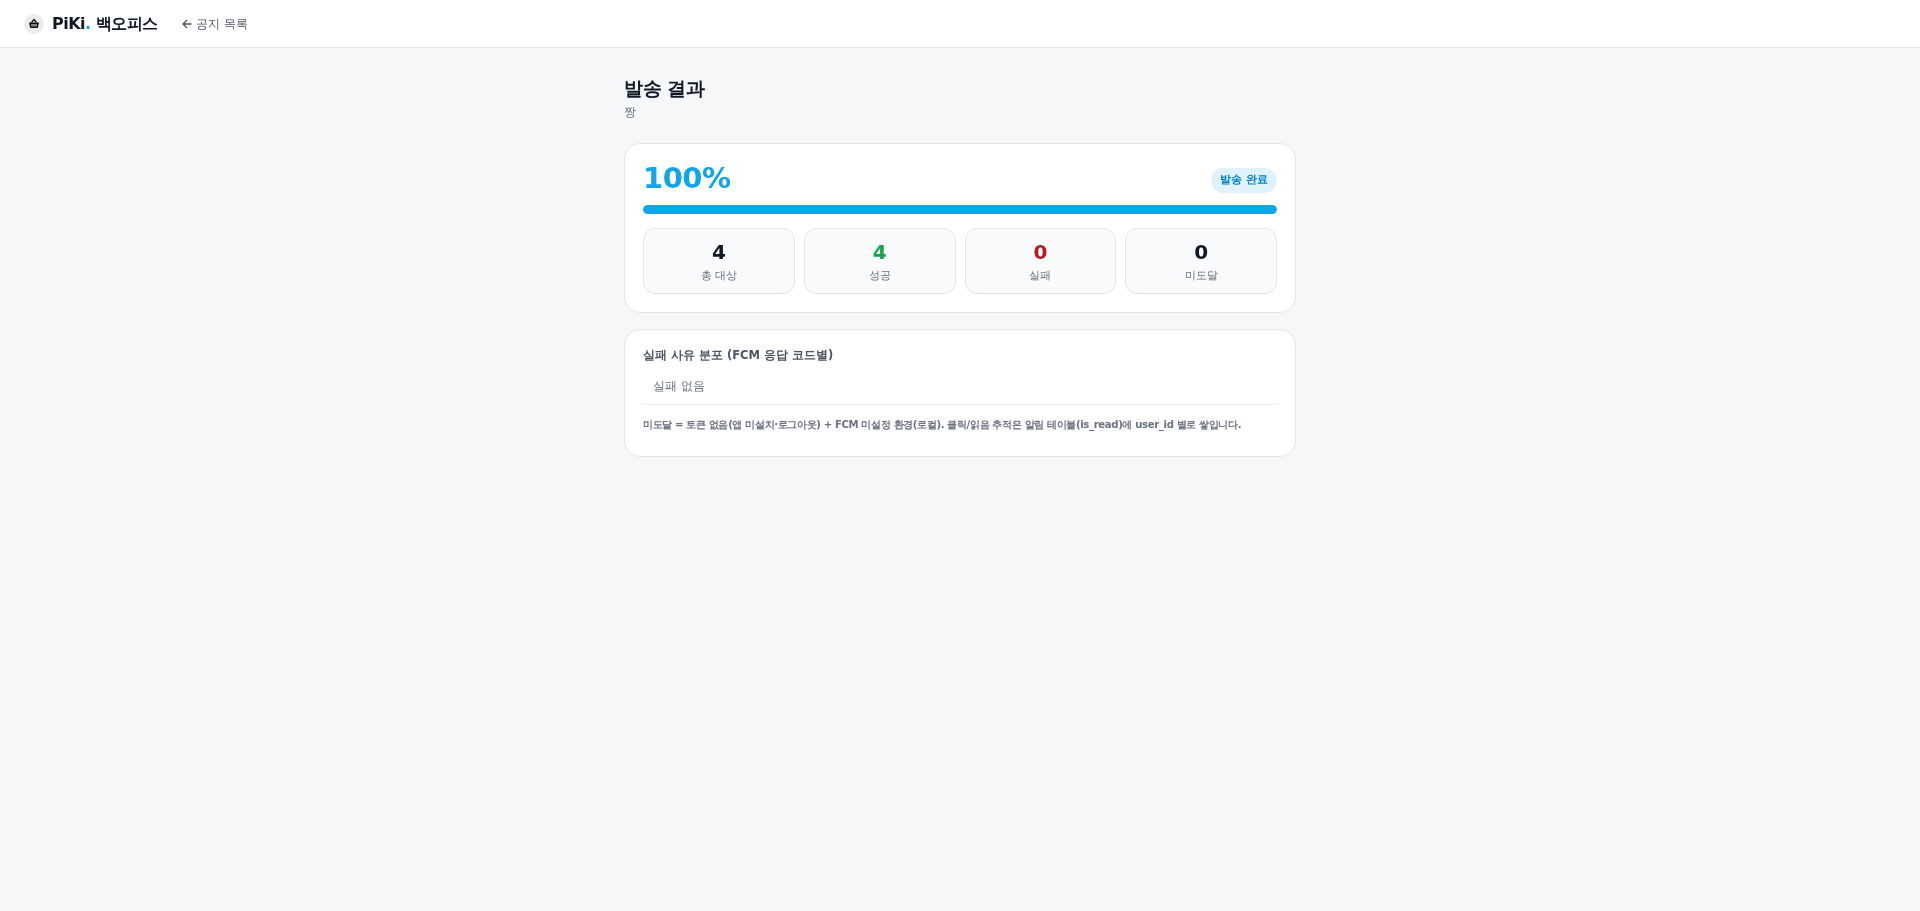  What do you see at coordinates (879, 275) in the screenshot?
I see `stat-label: 성공` at bounding box center [879, 275].